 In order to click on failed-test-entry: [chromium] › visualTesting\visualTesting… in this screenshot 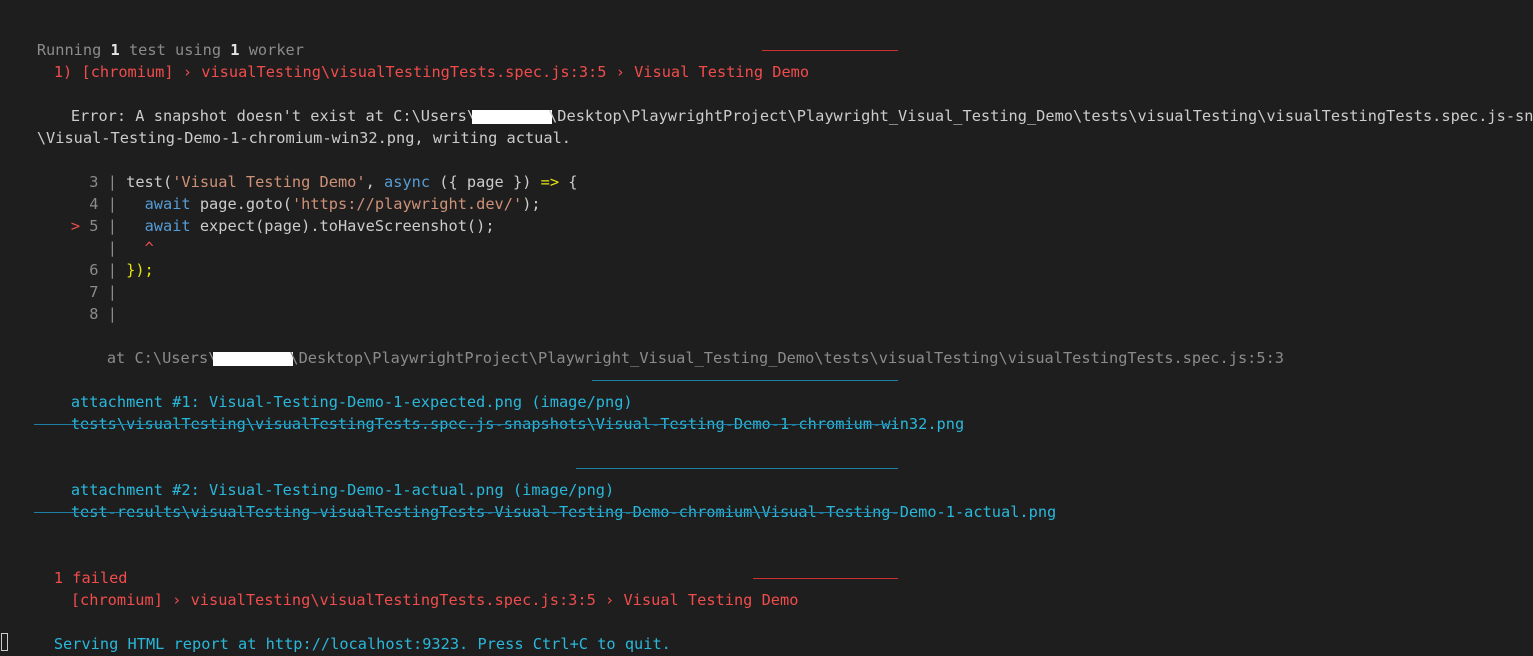, I will do `click(416, 588)`.